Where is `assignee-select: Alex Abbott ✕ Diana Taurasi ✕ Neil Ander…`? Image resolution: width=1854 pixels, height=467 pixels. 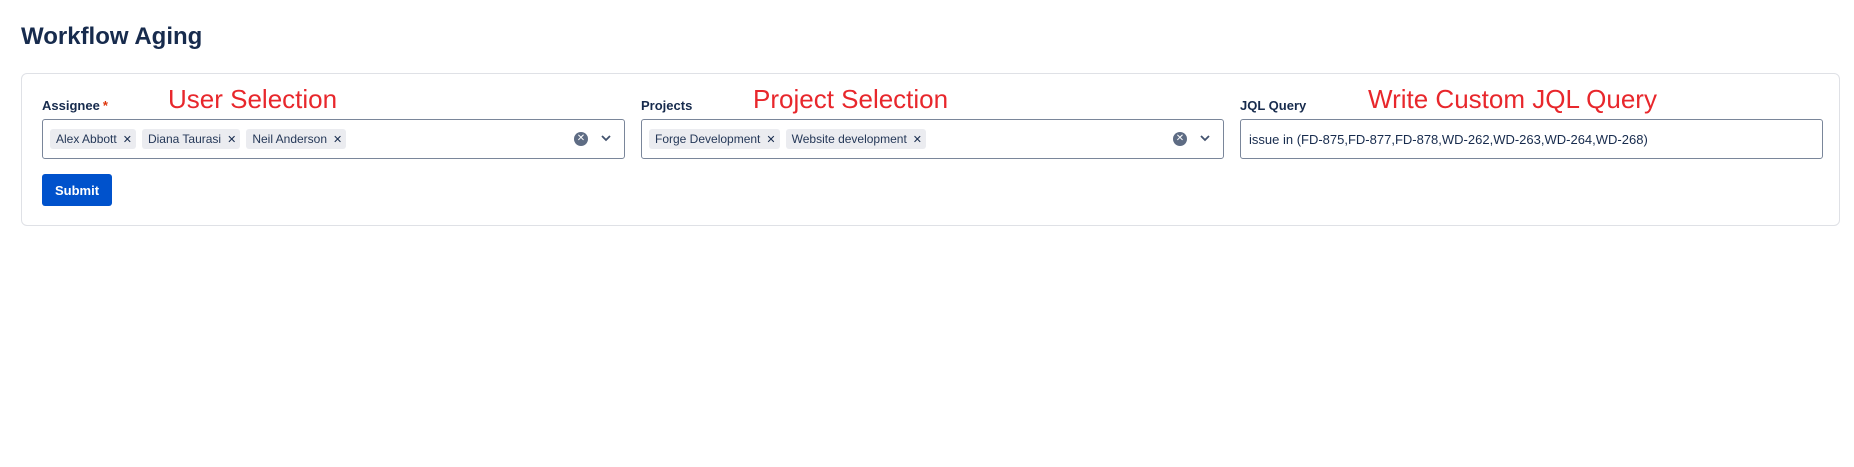
assignee-select: Alex Abbott ✕ Diana Taurasi ✕ Neil Ander… is located at coordinates (333, 139).